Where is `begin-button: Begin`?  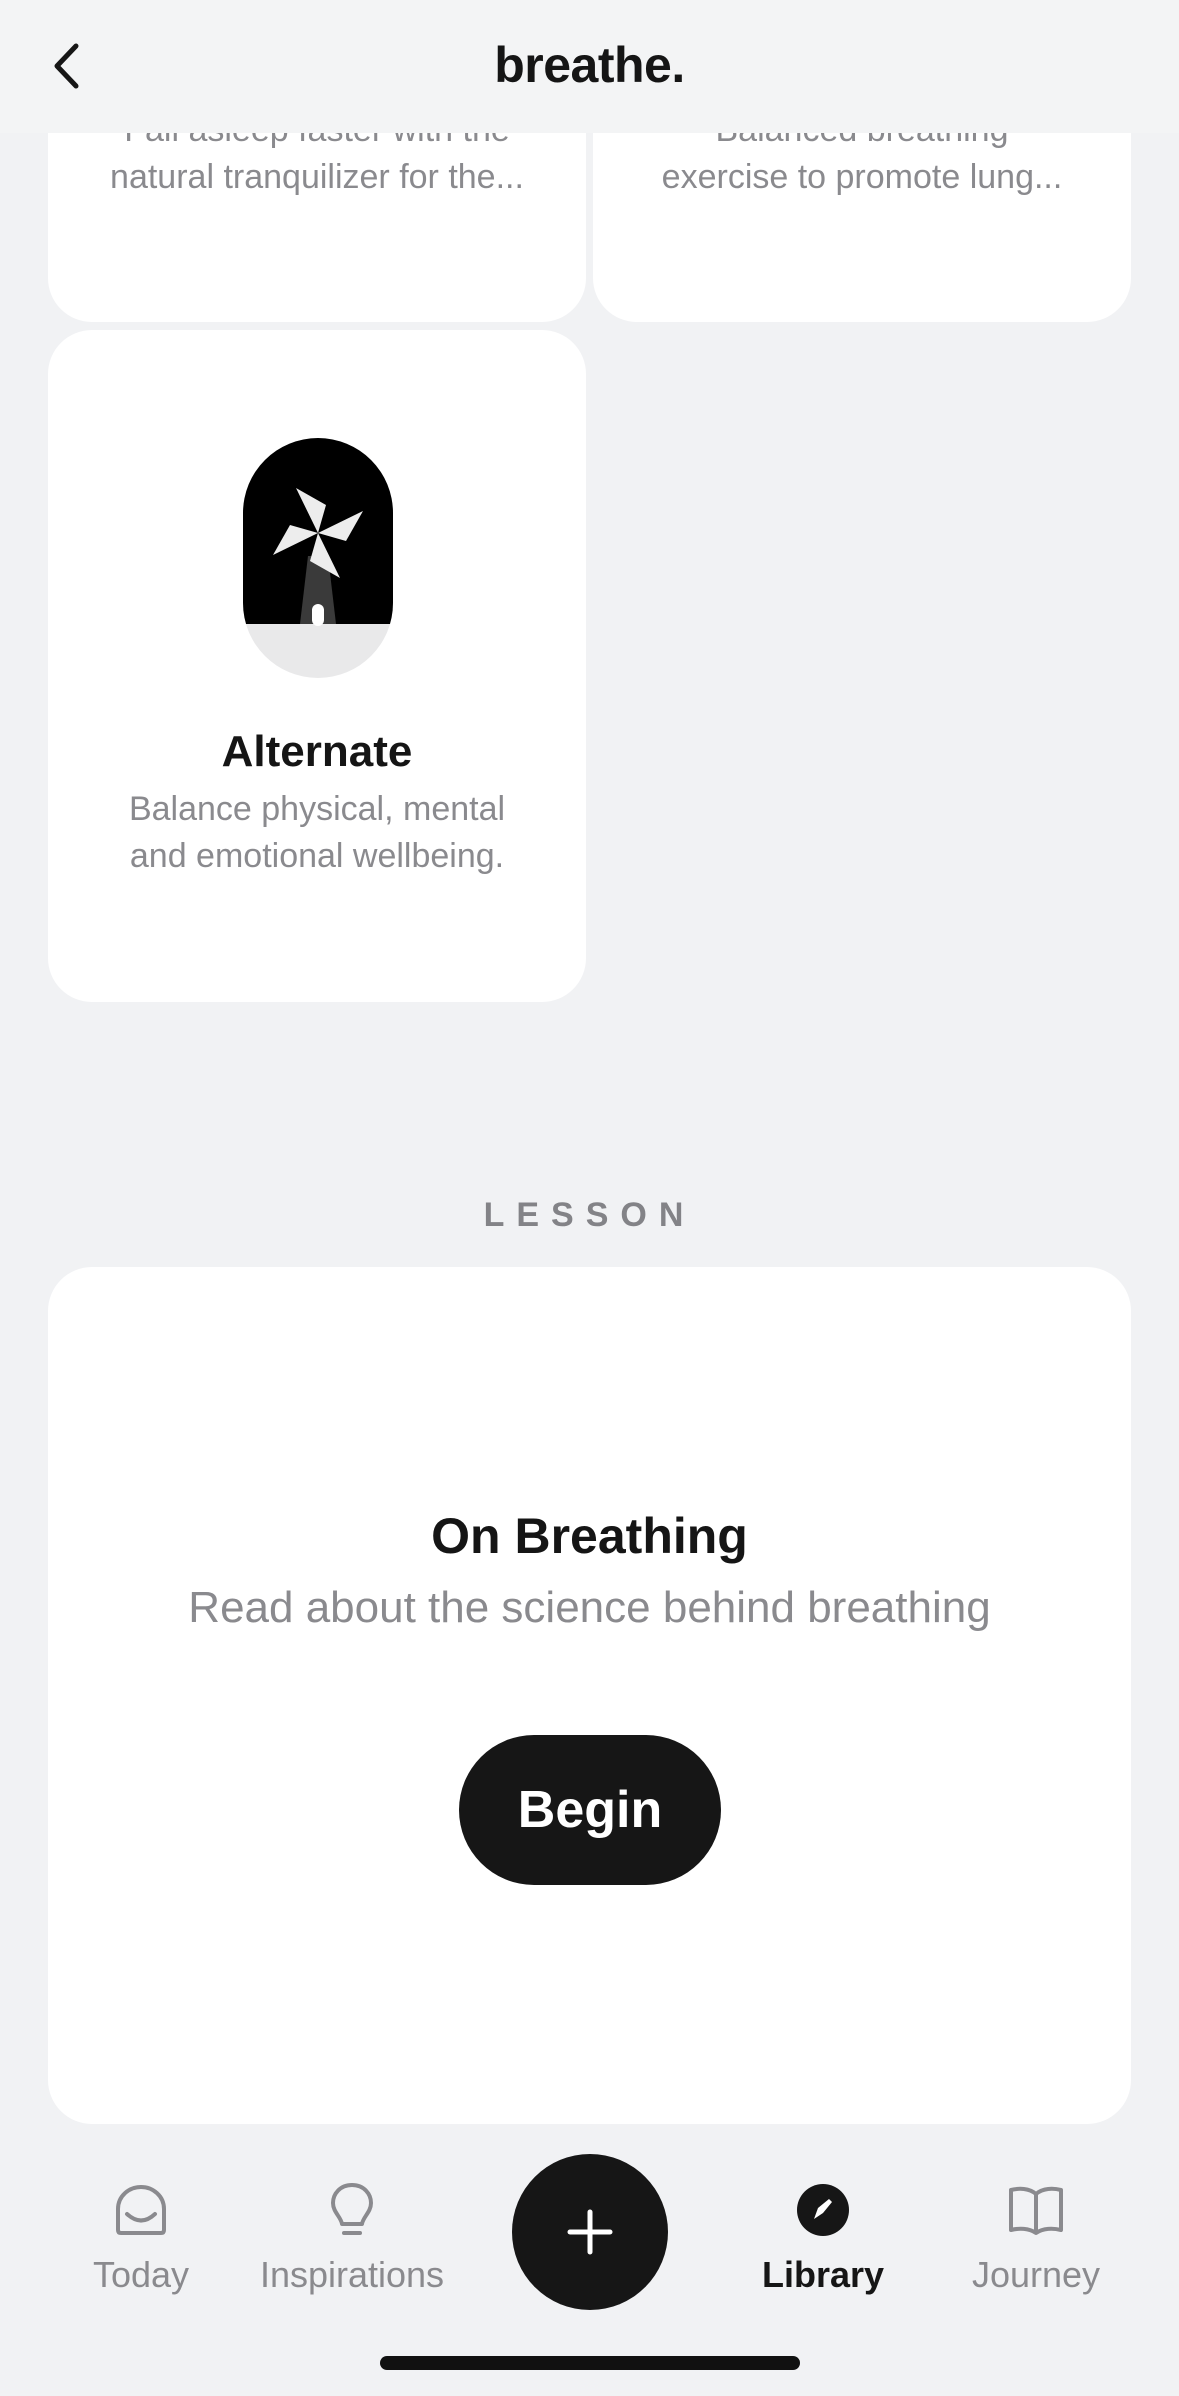 begin-button: Begin is located at coordinates (590, 1810).